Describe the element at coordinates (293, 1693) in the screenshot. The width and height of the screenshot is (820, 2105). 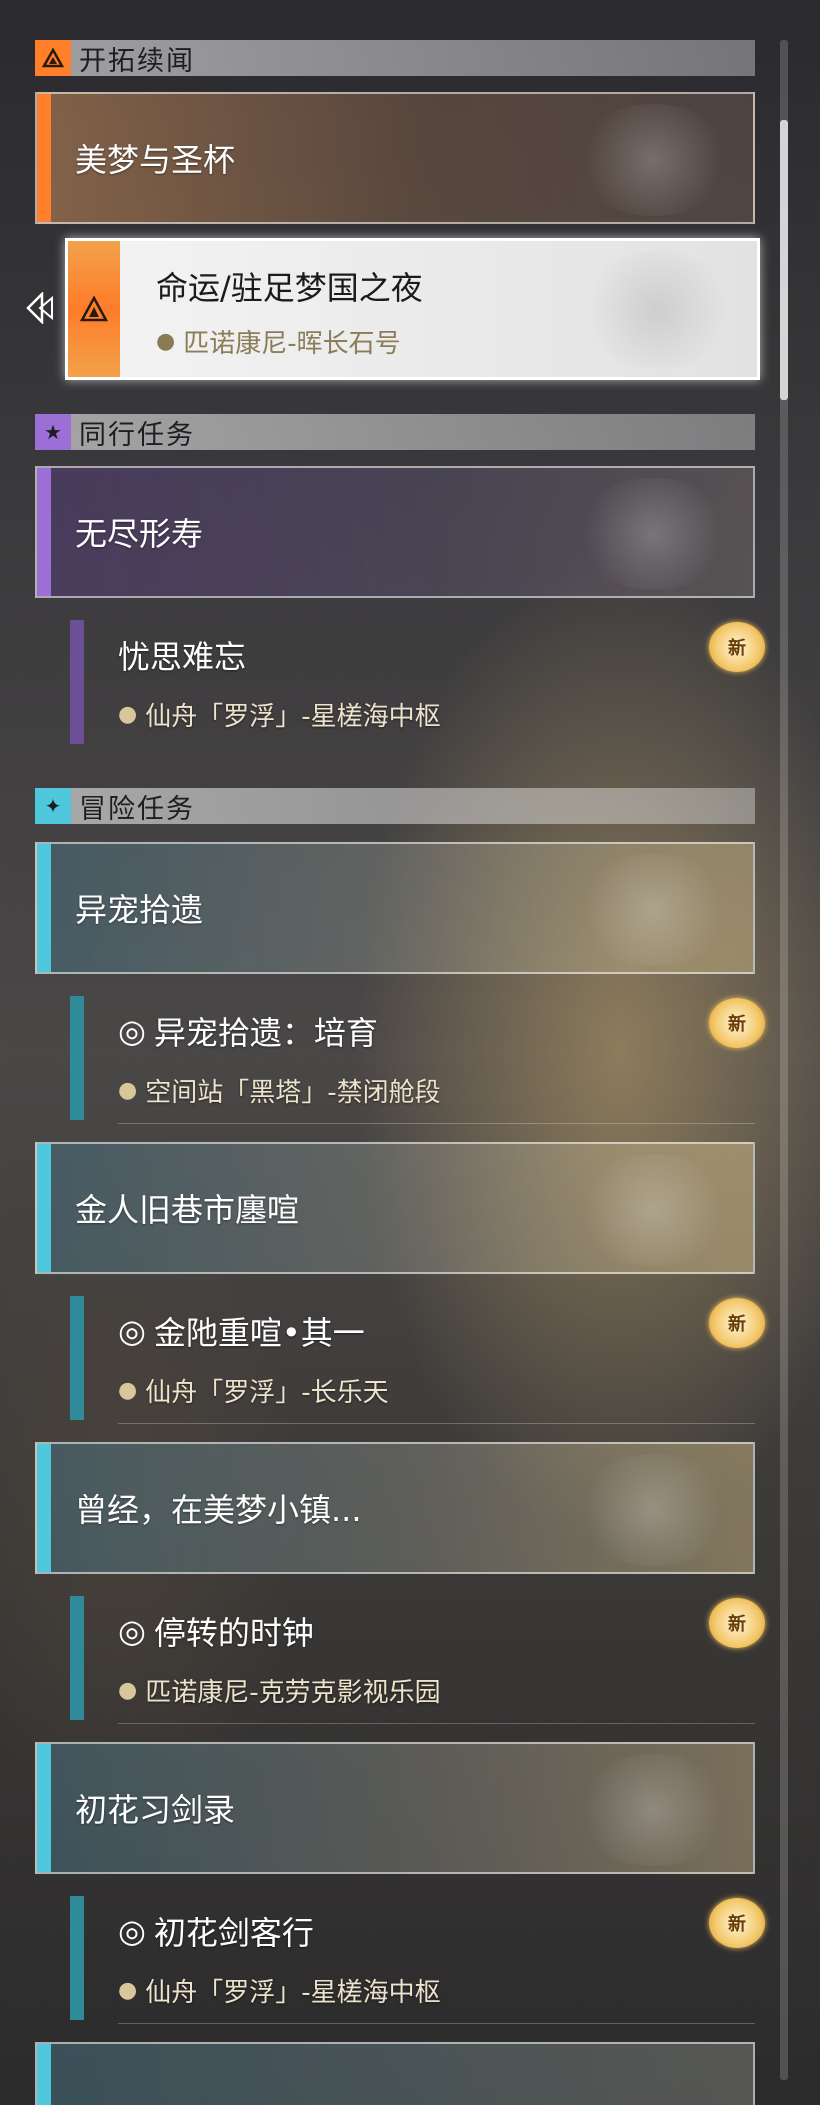
I see `quest-location: 匹诺康尼-克劳克影视乐园` at that location.